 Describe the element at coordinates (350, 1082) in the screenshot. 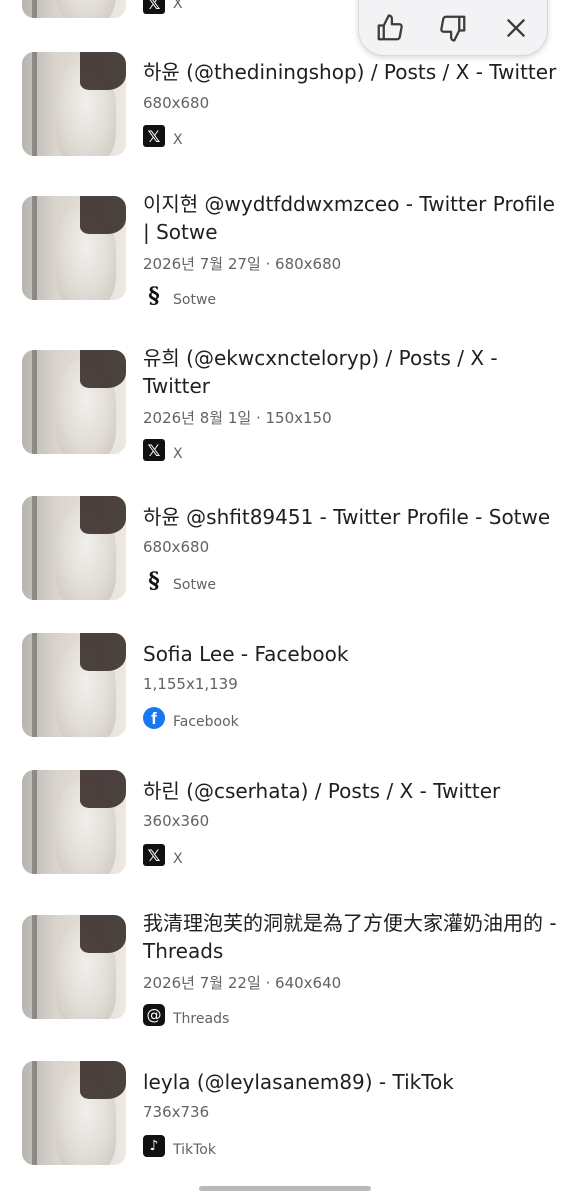

I see `result-title: leyla (@leylasanem89) - TikTok` at that location.